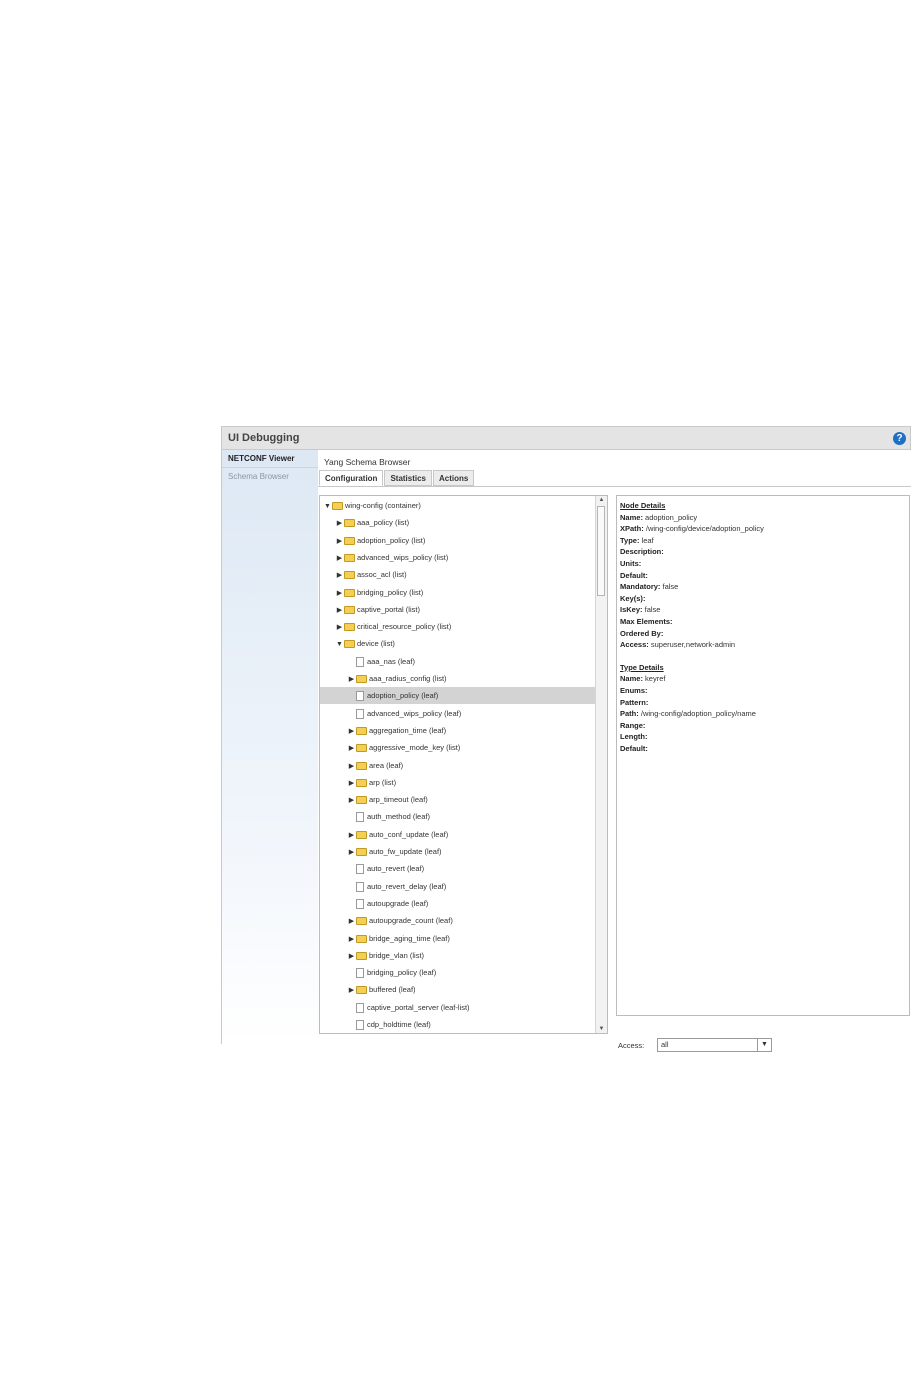  What do you see at coordinates (763, 552) in the screenshot?
I see `detail-line: Description:` at bounding box center [763, 552].